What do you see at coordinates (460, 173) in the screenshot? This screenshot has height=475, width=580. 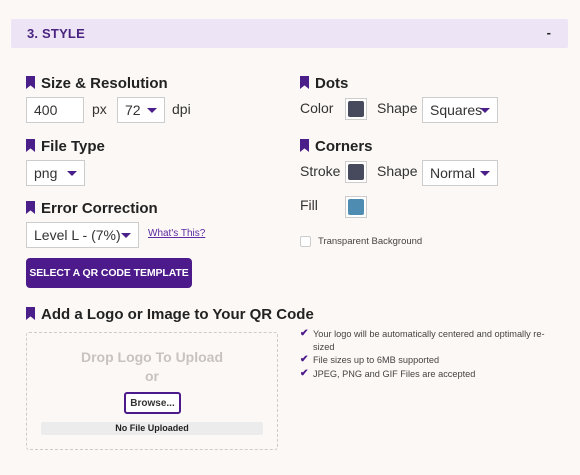 I see `corners-shape-select: Normal` at bounding box center [460, 173].